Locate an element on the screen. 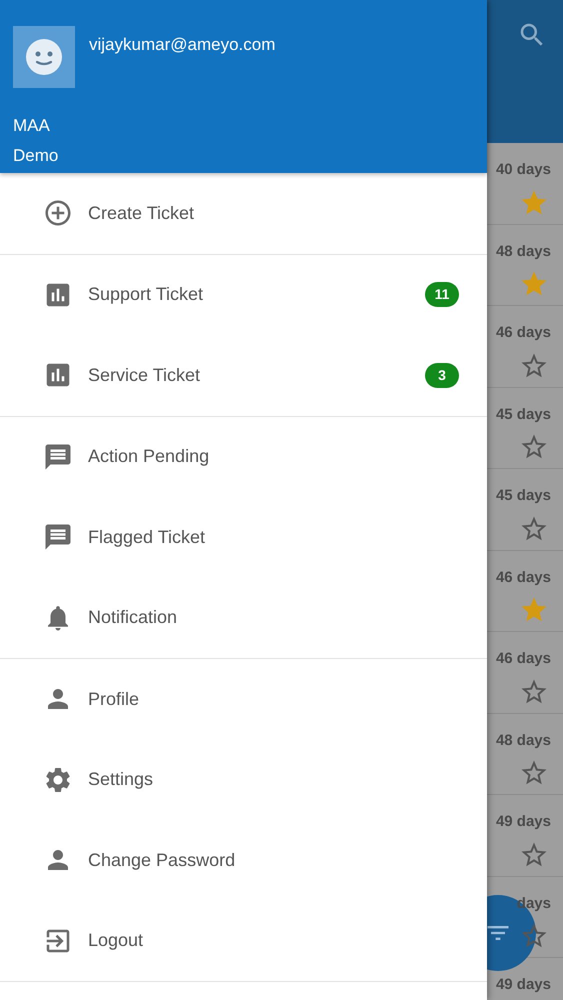  menu-item: Profile is located at coordinates (243, 699).